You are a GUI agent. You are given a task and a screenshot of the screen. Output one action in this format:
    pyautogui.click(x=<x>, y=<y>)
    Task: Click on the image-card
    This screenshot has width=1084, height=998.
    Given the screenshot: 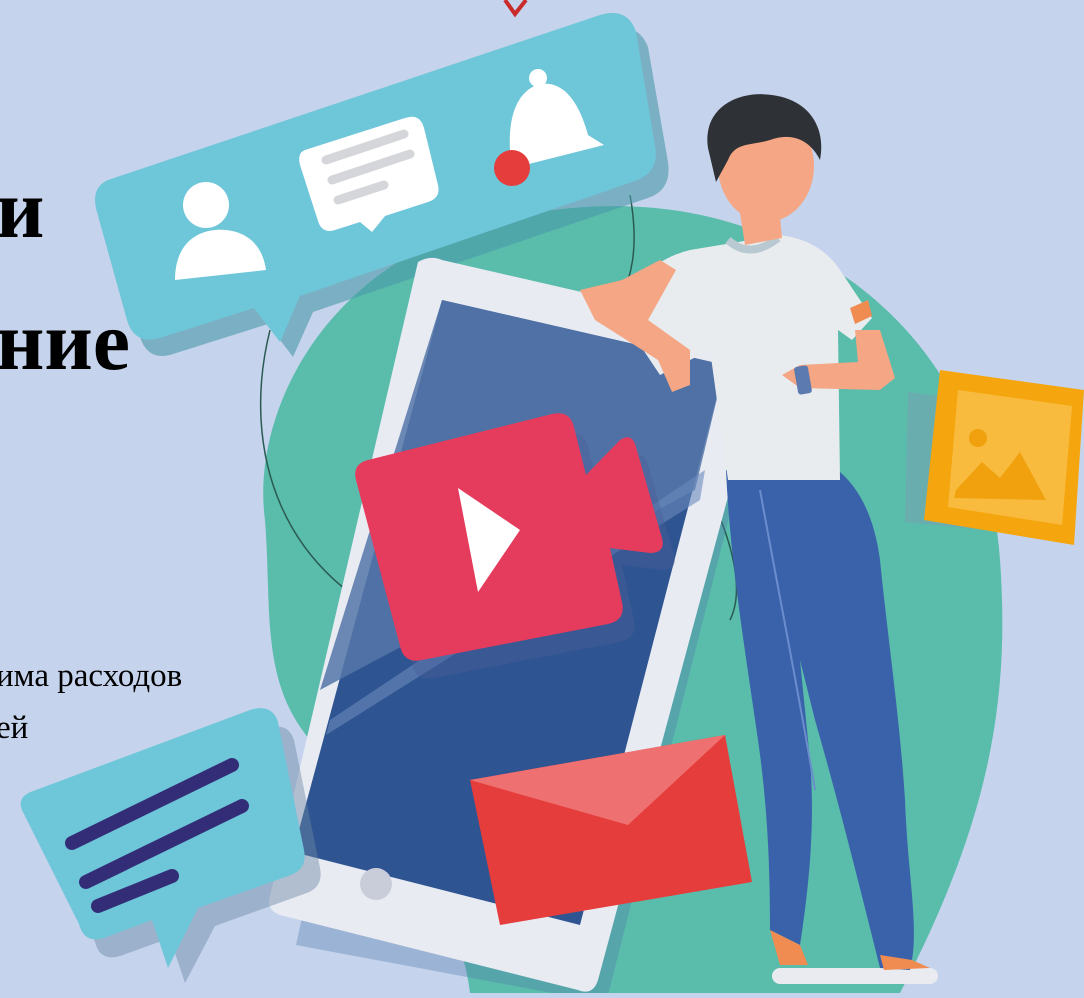 What is the action you would take?
    pyautogui.click(x=994, y=457)
    